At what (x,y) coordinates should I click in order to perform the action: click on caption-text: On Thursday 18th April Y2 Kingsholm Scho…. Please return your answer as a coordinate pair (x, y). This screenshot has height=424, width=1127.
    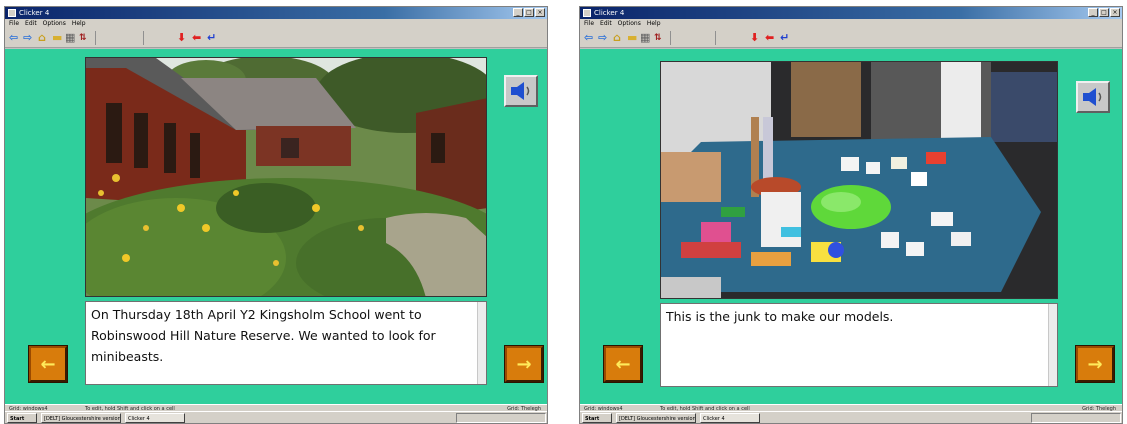
    Looking at the image, I should click on (263, 335).